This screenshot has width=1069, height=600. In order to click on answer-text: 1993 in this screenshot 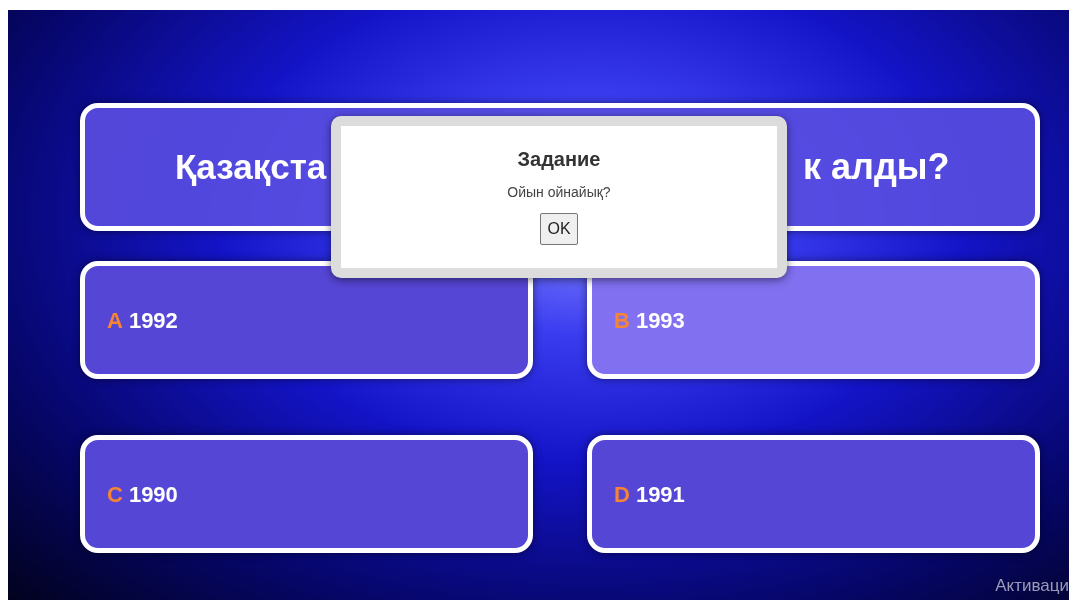, I will do `click(660, 320)`.